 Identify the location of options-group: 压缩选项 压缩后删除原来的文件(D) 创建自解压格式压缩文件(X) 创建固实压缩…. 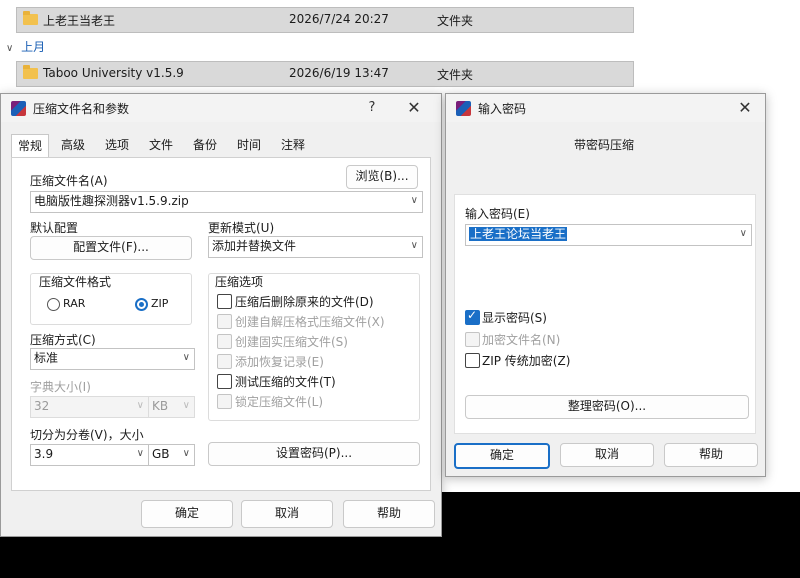
(314, 347).